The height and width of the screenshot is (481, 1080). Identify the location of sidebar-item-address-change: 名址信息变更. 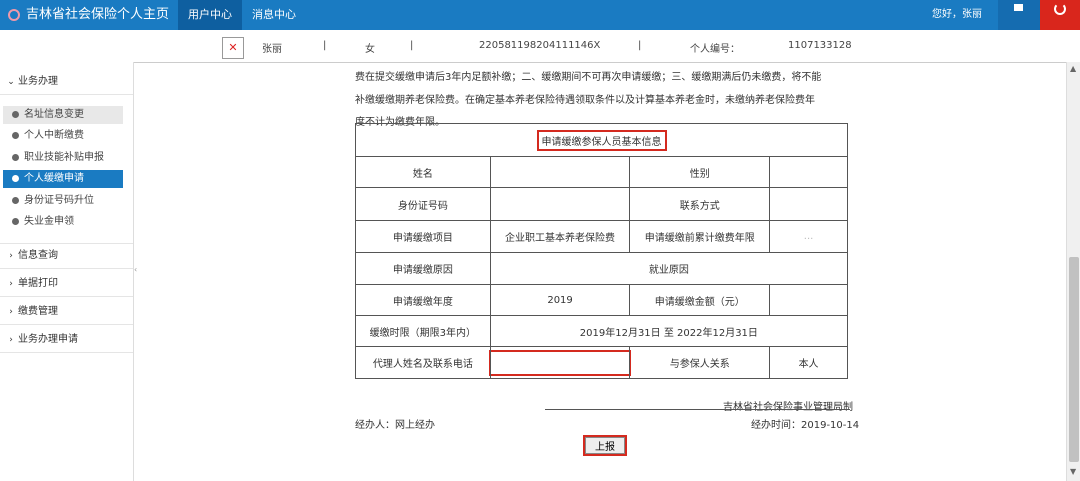
(63, 115).